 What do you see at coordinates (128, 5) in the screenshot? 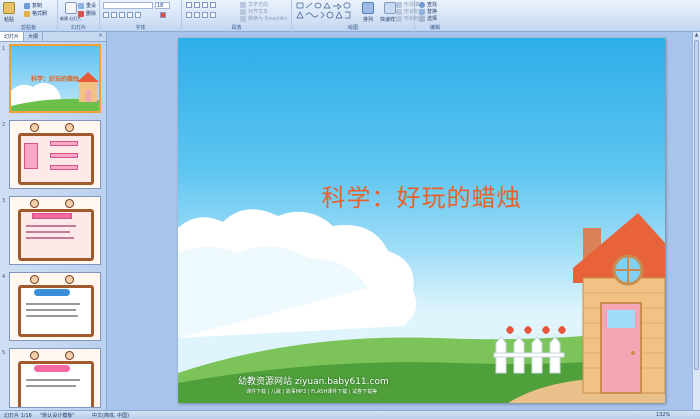
I see `font-name-field` at bounding box center [128, 5].